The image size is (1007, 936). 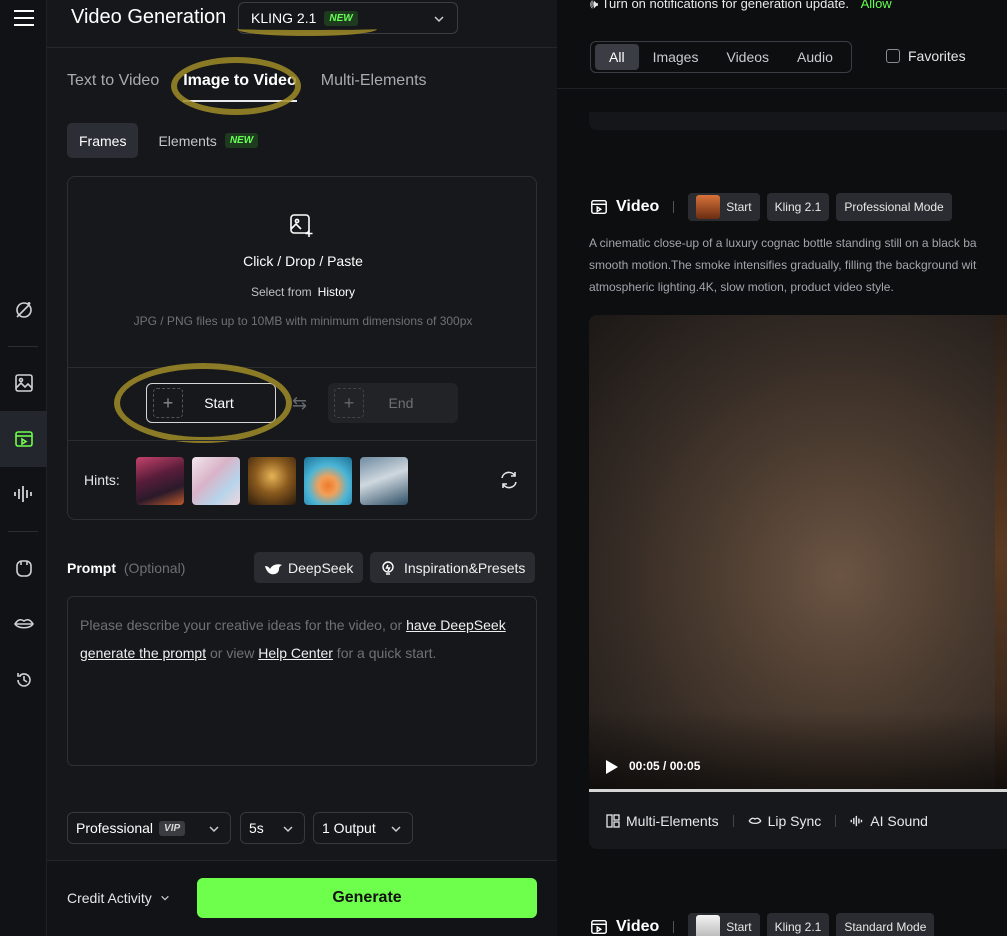 What do you see at coordinates (594, 5) in the screenshot?
I see `speaker-icon: 🕪` at bounding box center [594, 5].